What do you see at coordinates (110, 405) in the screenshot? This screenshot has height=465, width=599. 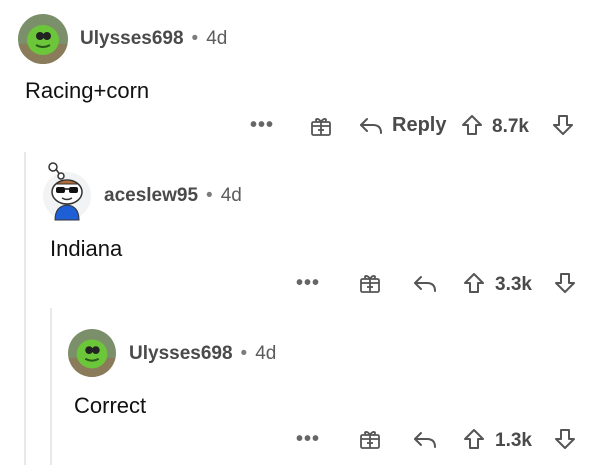 I see `comment-text: Correct` at bounding box center [110, 405].